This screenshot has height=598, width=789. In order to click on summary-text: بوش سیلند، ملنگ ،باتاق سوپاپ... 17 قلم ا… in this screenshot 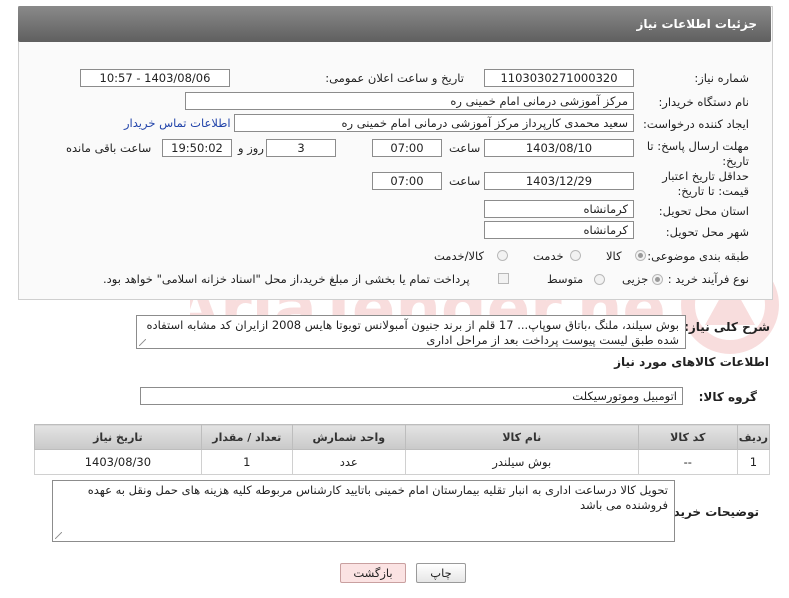, I will do `click(412, 332)`.